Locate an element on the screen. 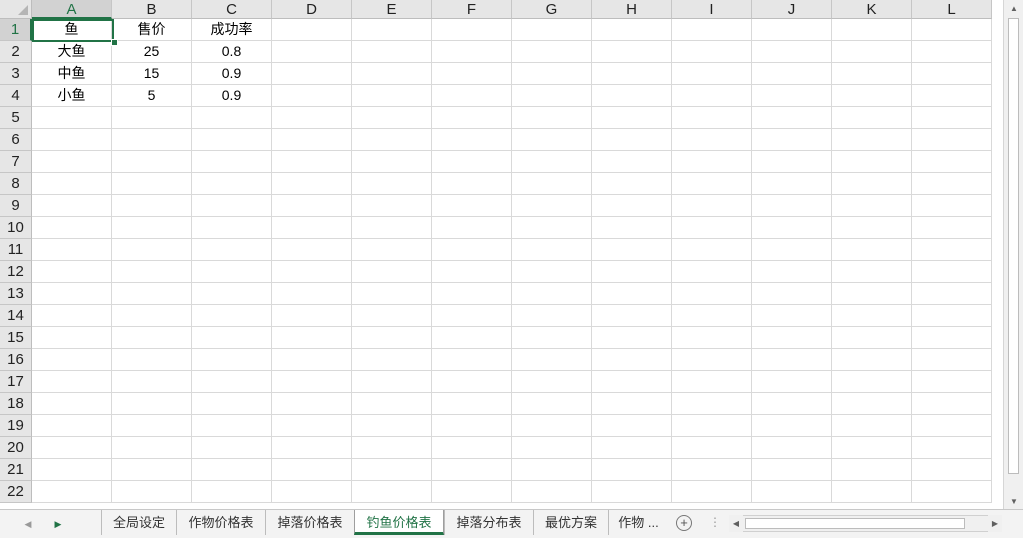 Image resolution: width=1023 pixels, height=538 pixels. row-header-14: 14 is located at coordinates (16, 316).